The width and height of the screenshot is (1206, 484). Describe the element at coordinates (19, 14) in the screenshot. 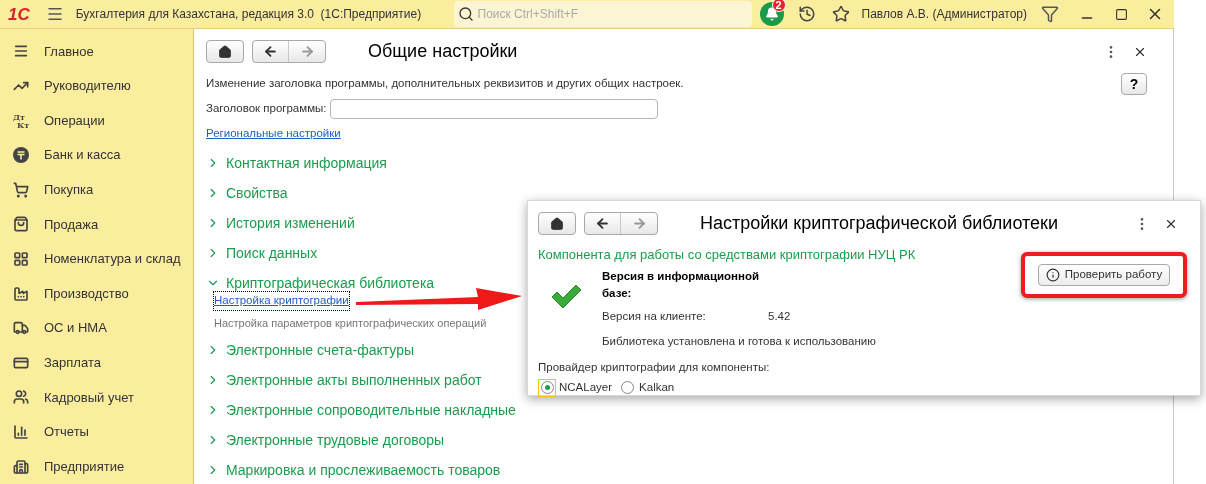

I see `logo: 1С` at that location.